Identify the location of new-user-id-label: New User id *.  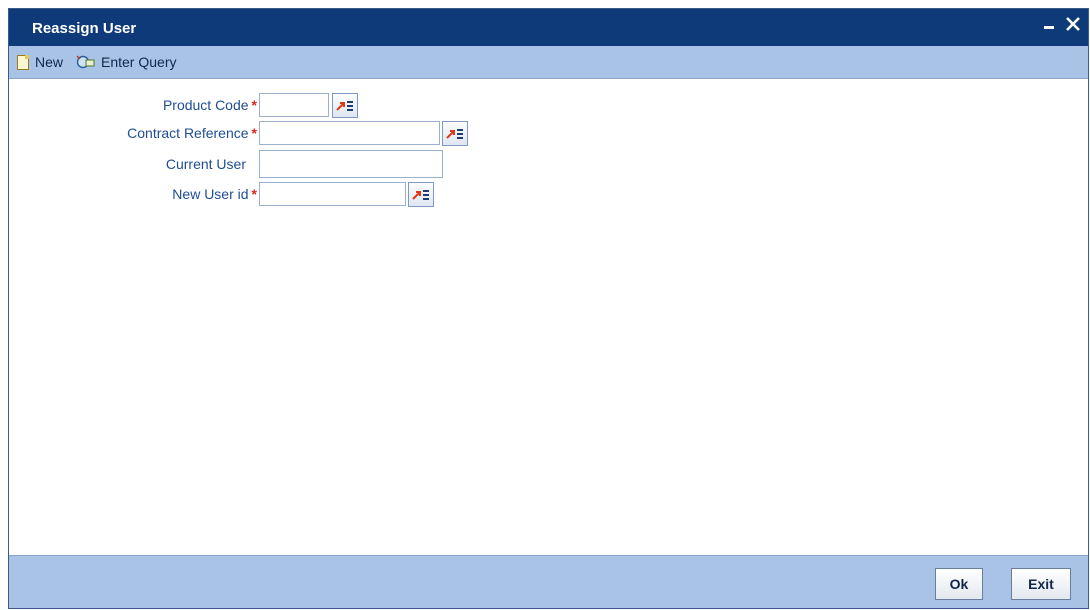
(214, 194).